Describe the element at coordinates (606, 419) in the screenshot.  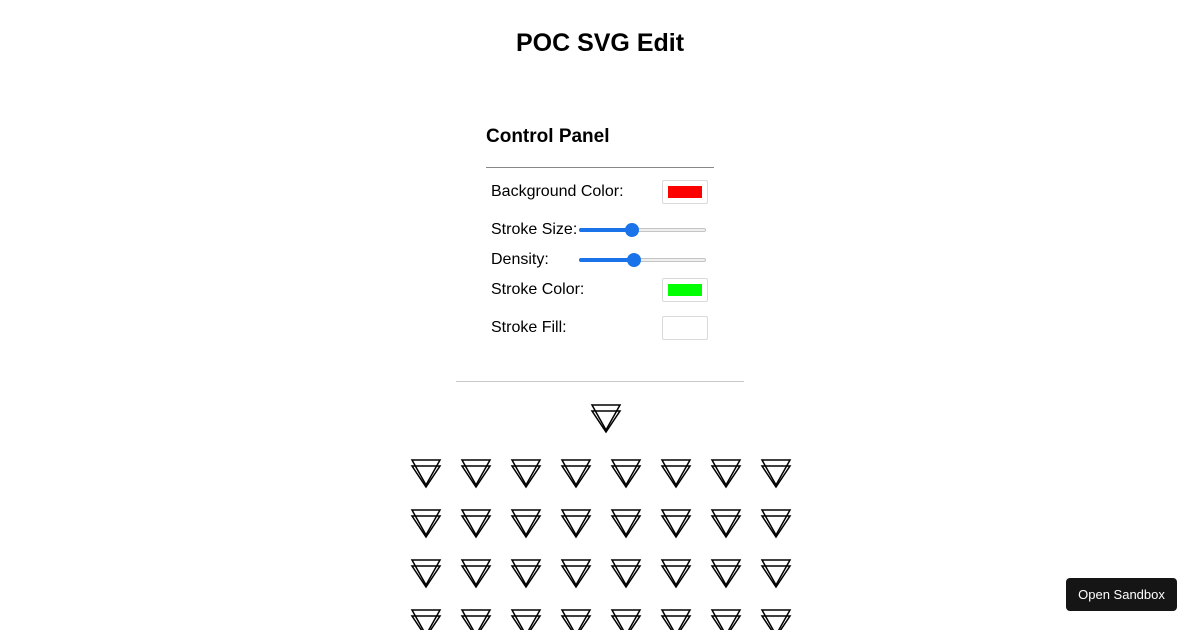
I see `preview-shape-icon` at that location.